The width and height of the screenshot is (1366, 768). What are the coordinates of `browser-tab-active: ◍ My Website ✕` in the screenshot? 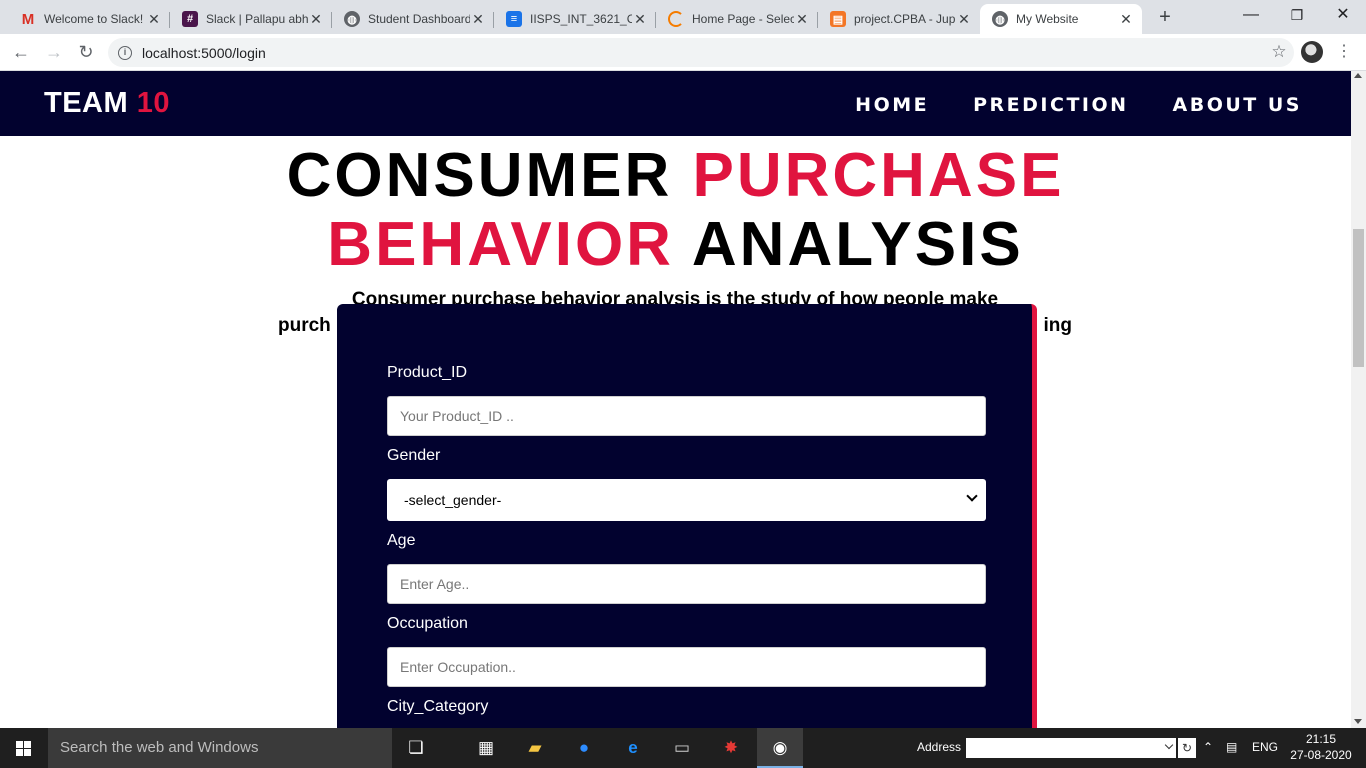 It's located at (1061, 19).